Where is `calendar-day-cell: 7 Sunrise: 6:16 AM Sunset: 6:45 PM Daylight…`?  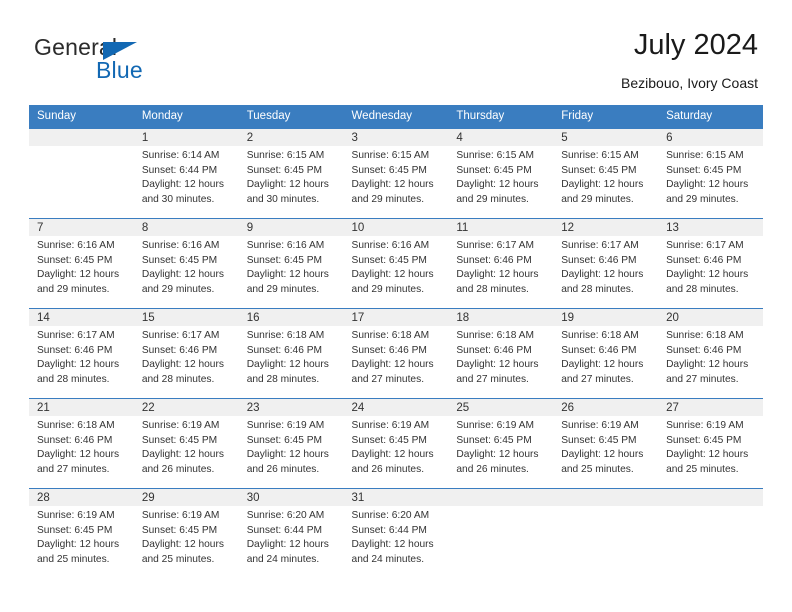 calendar-day-cell: 7 Sunrise: 6:16 AM Sunset: 6:45 PM Daylight… is located at coordinates (81, 263).